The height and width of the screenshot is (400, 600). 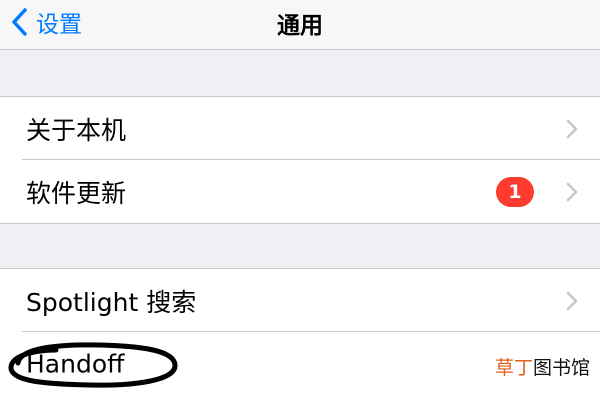 What do you see at coordinates (561, 368) in the screenshot?
I see `watermark-text: 图书馆` at bounding box center [561, 368].